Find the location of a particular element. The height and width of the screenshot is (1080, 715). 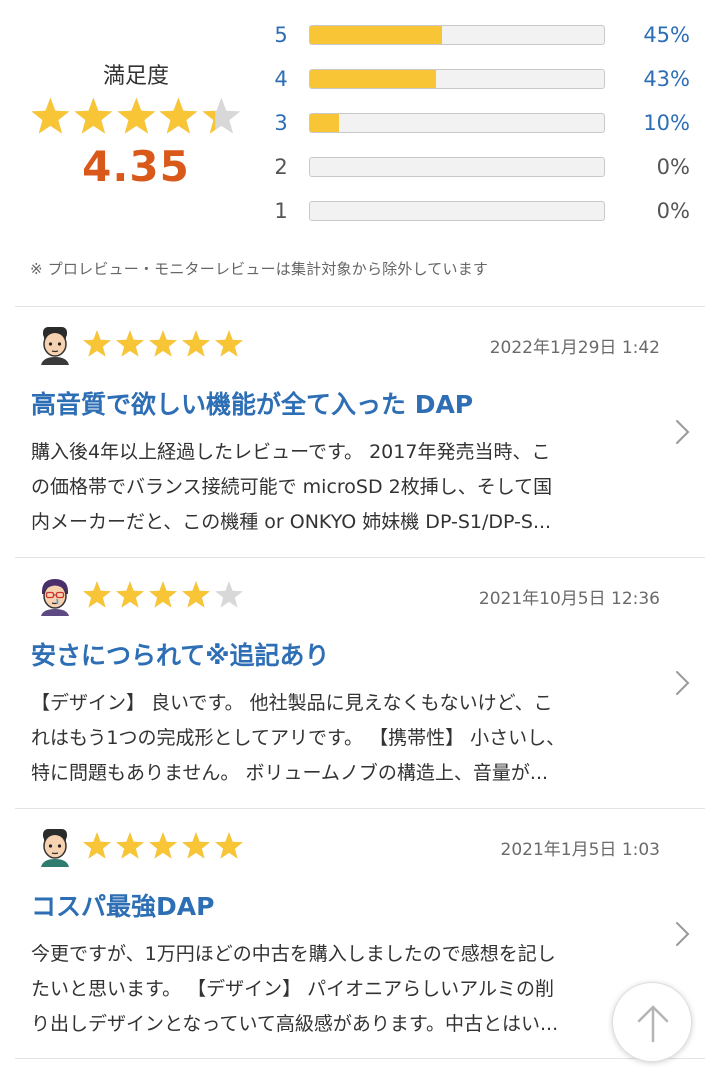

distribution-row-2: 2 0% is located at coordinates (482, 167).